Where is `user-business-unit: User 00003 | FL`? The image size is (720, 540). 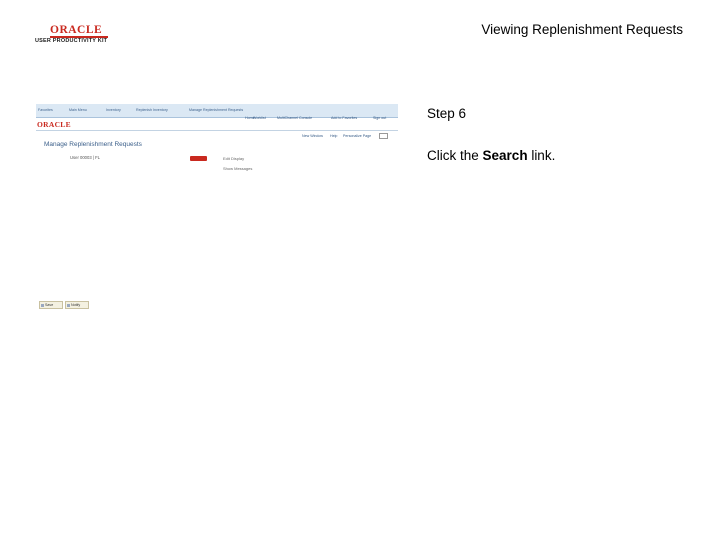 user-business-unit: User 00003 | FL is located at coordinates (85, 157).